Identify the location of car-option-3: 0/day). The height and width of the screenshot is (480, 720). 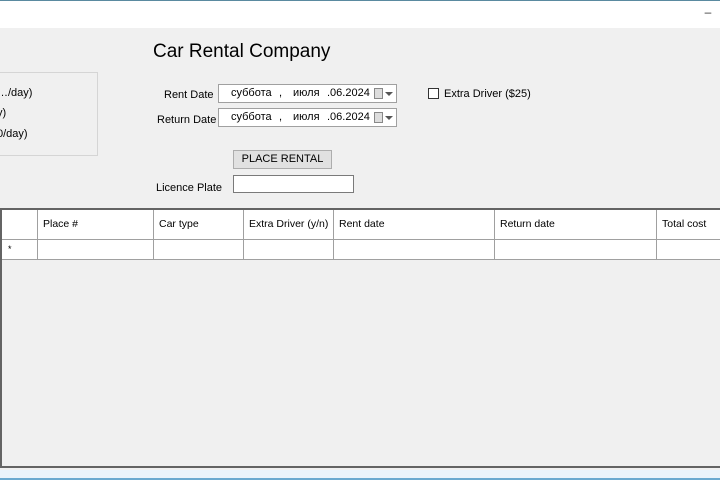
(14, 134).